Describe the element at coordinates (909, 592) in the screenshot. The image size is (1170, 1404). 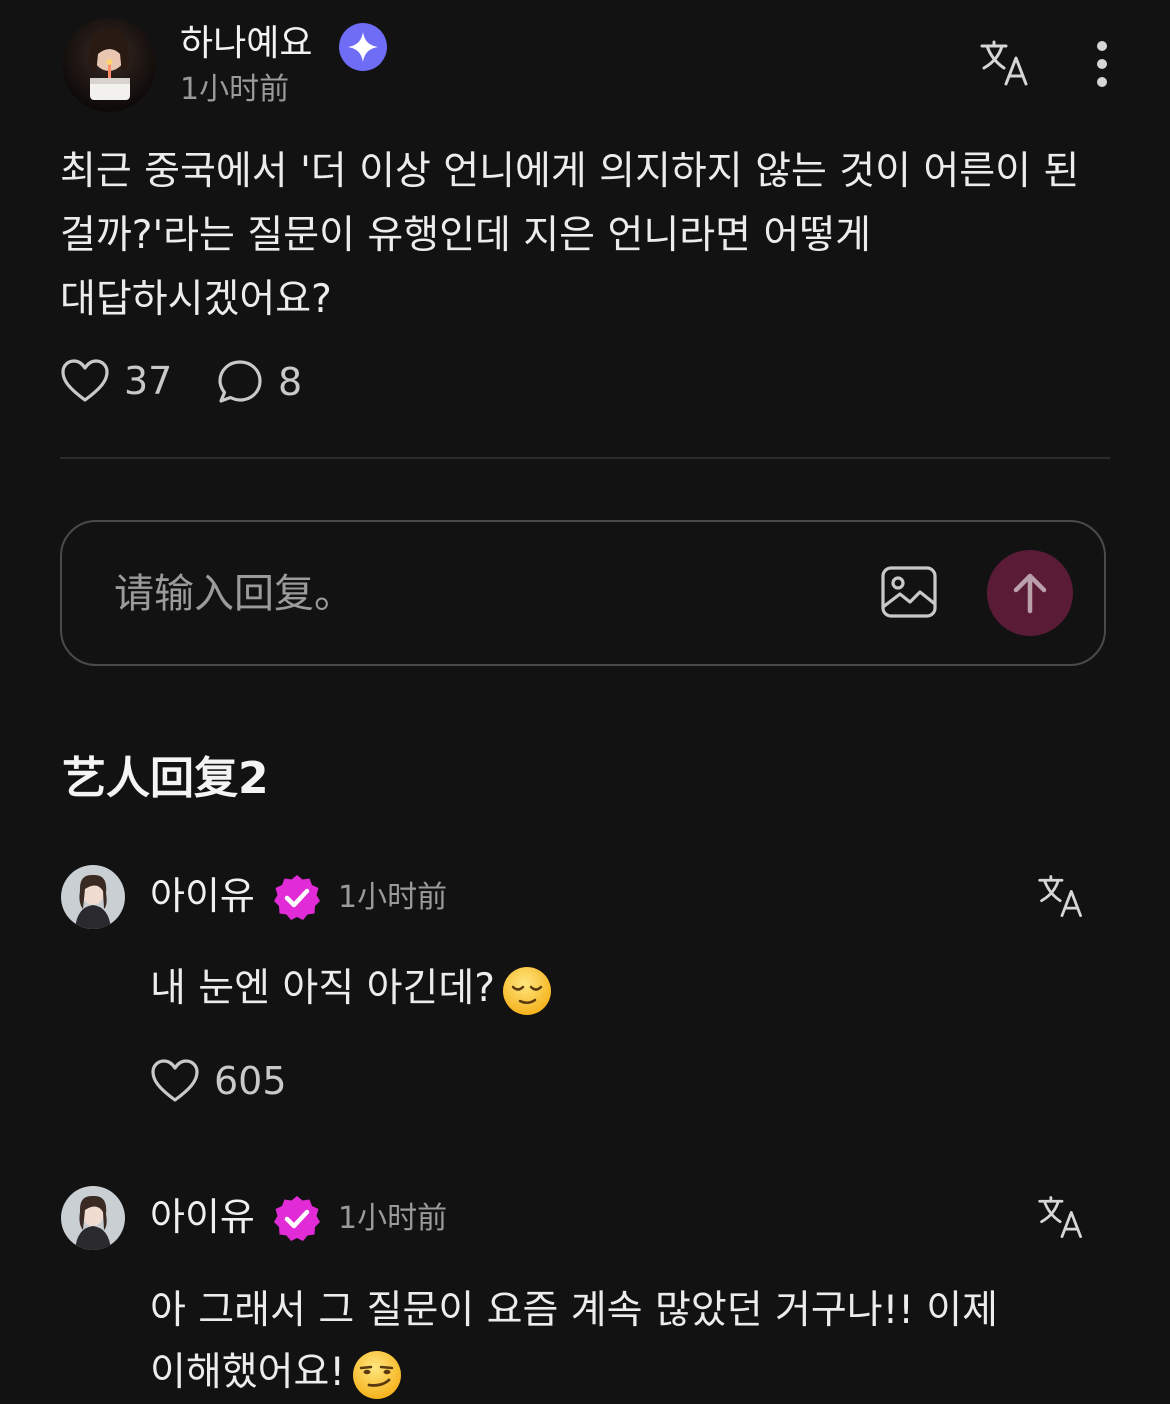
I see `image-attach-icon` at that location.